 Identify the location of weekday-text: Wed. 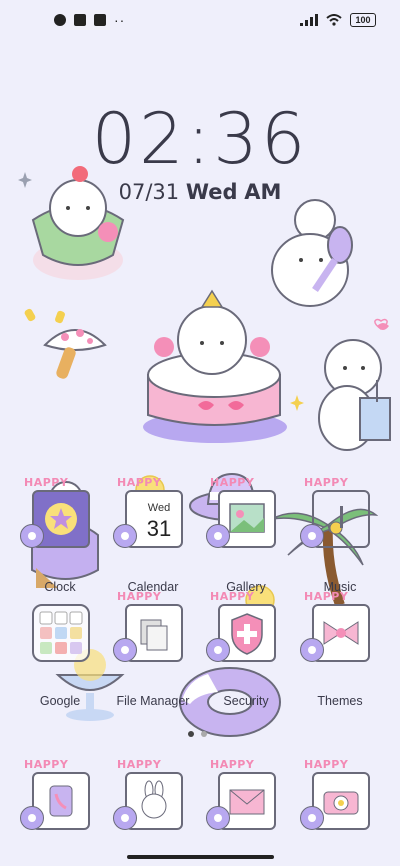
(211, 192).